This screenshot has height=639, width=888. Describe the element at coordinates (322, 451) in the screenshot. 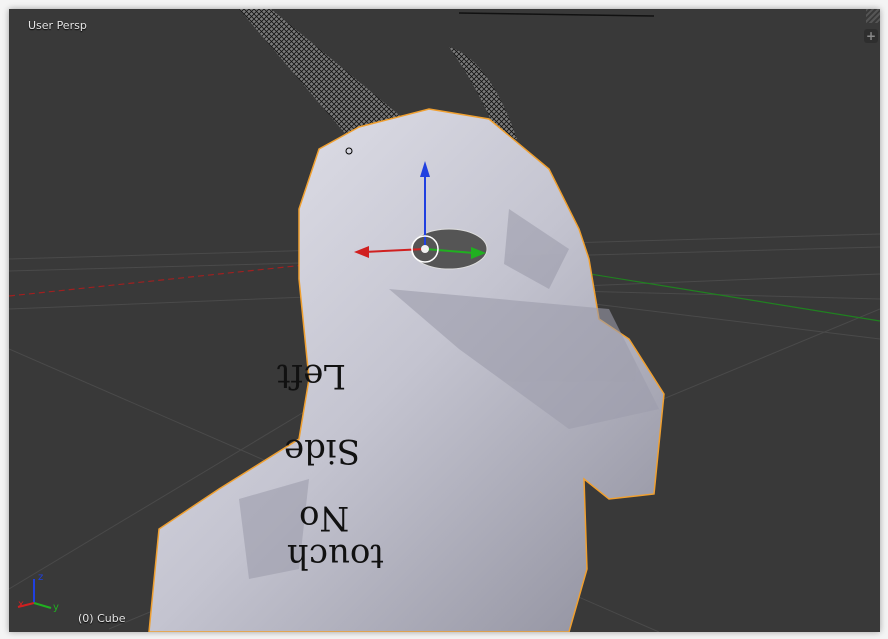

I see `grease-pencil-note: Side` at that location.